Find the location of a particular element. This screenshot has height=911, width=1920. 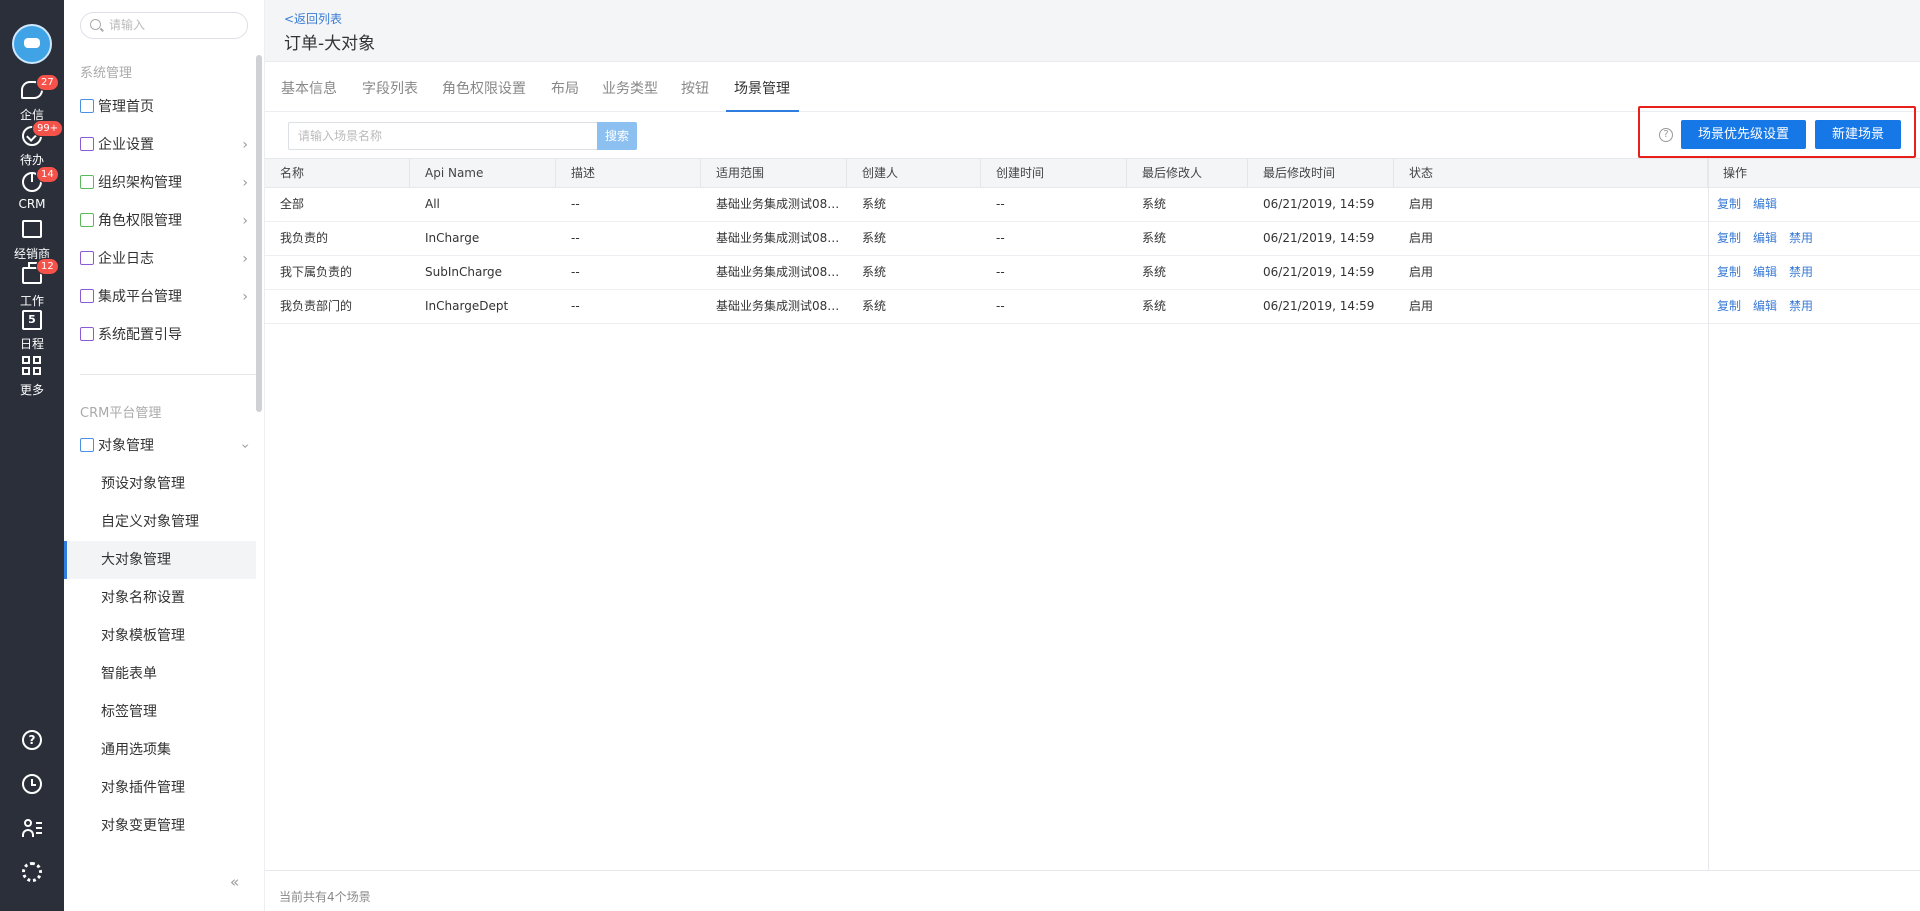

double-chevron-left-icon: « is located at coordinates (234, 882).